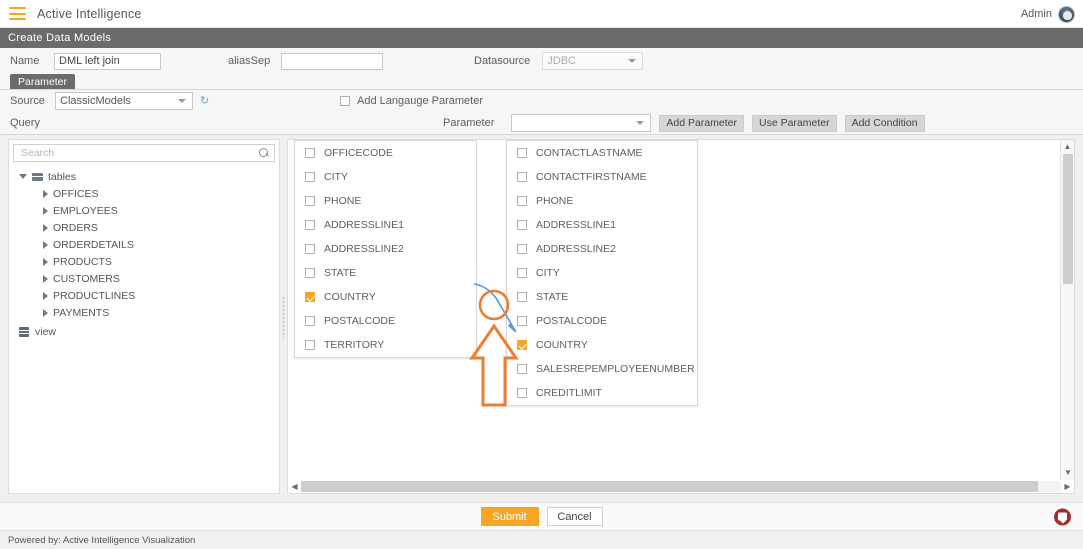 This screenshot has width=1083, height=549. Describe the element at coordinates (43, 81) in the screenshot. I see `tab-parameter: Parameter` at that location.